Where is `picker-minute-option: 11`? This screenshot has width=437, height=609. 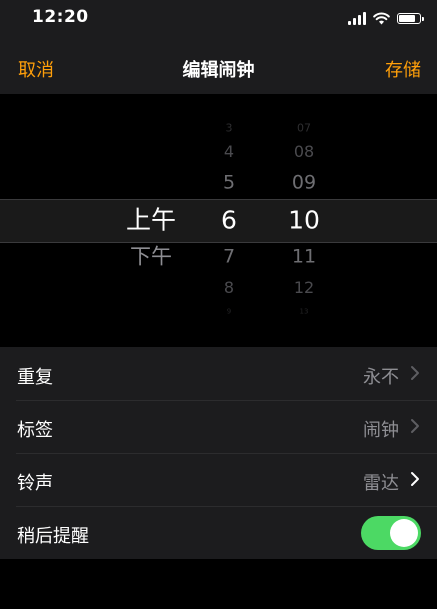 picker-minute-option: 11 is located at coordinates (304, 257).